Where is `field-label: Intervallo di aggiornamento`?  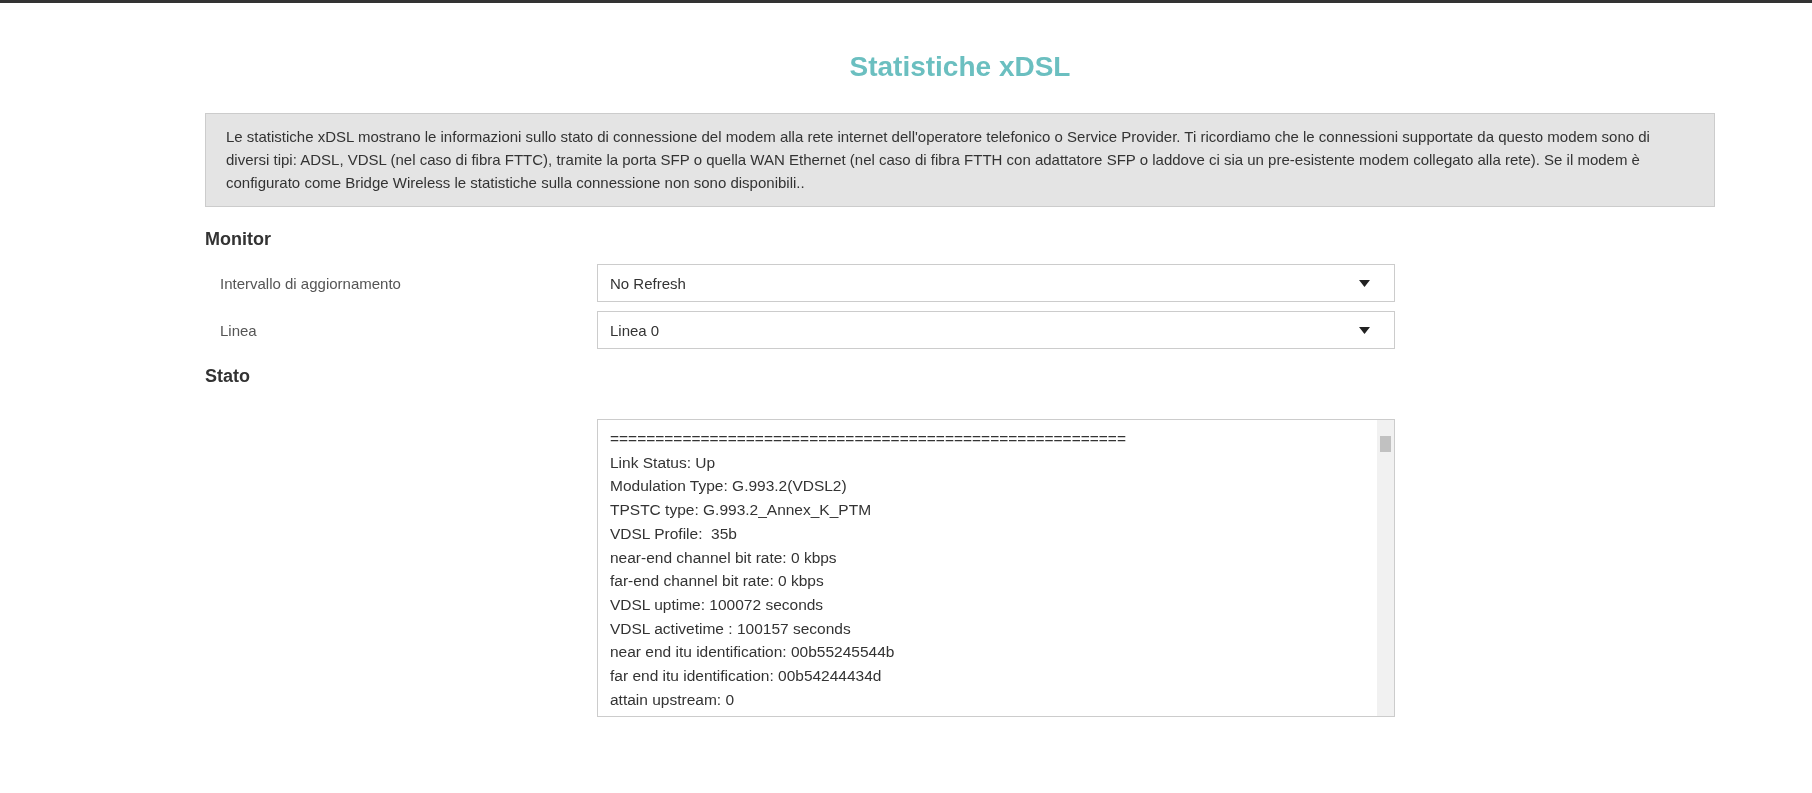
field-label: Intervallo di aggiornamento is located at coordinates (310, 283).